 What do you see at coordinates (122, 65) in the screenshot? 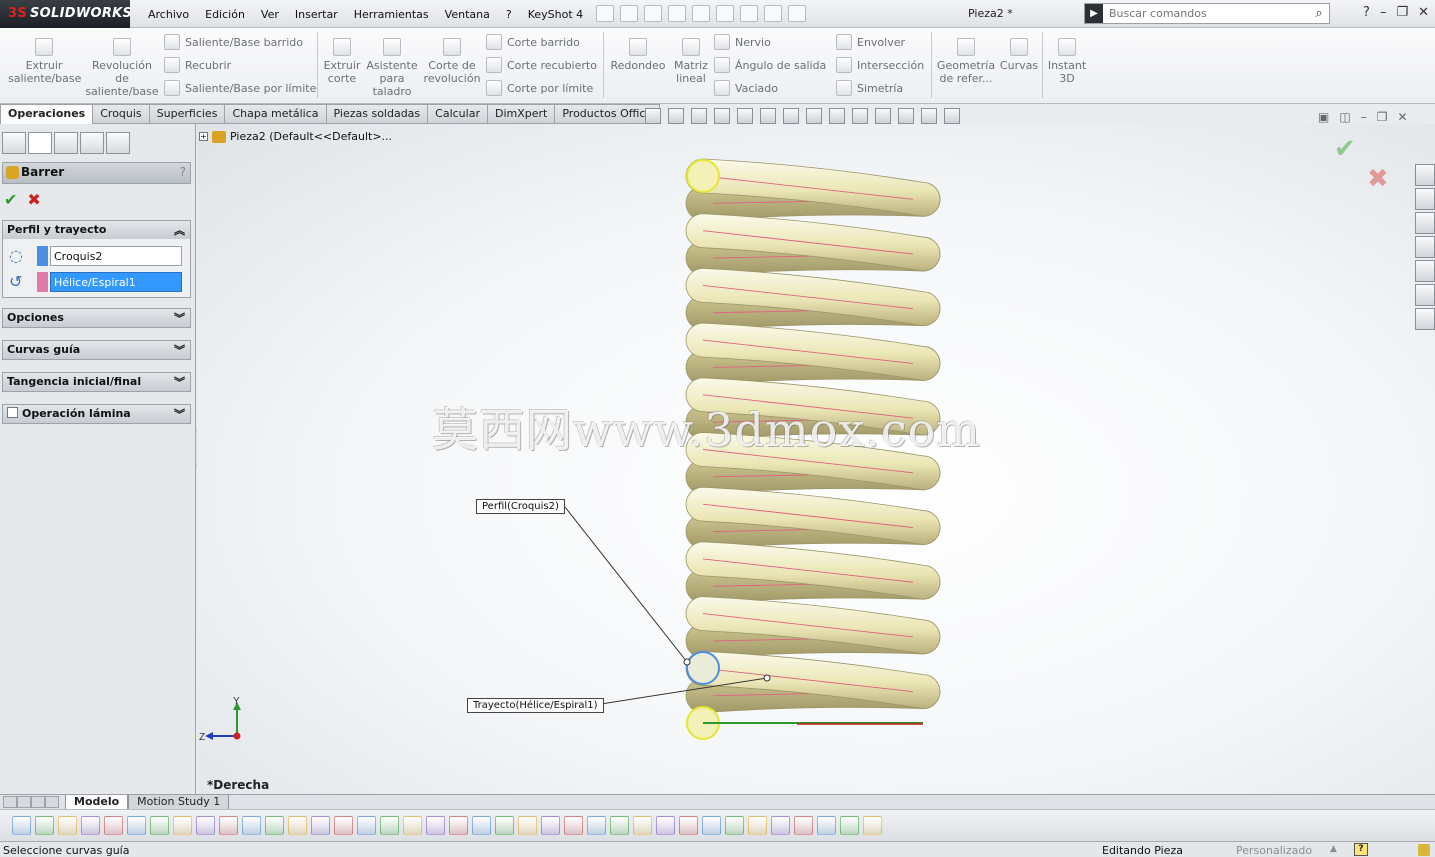
I see `revolve-boss-button: Revolución de saliente/base` at bounding box center [122, 65].